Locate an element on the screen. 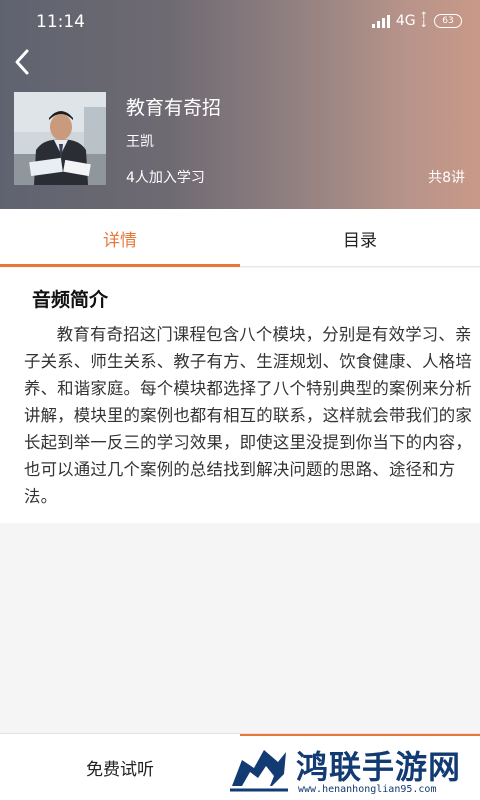  course-title: 教育有奇招 is located at coordinates (174, 108).